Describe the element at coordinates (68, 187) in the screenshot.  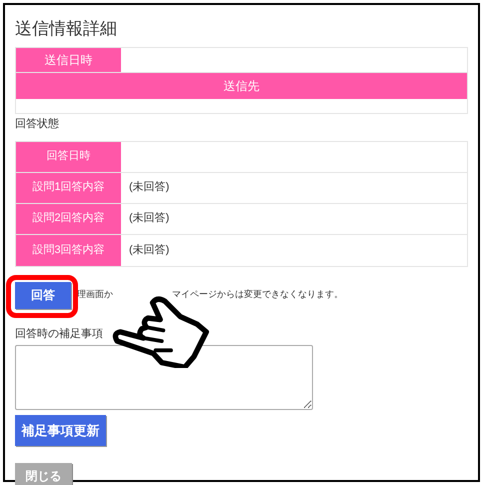
I see `label-cell: 設問1回答内容` at that location.